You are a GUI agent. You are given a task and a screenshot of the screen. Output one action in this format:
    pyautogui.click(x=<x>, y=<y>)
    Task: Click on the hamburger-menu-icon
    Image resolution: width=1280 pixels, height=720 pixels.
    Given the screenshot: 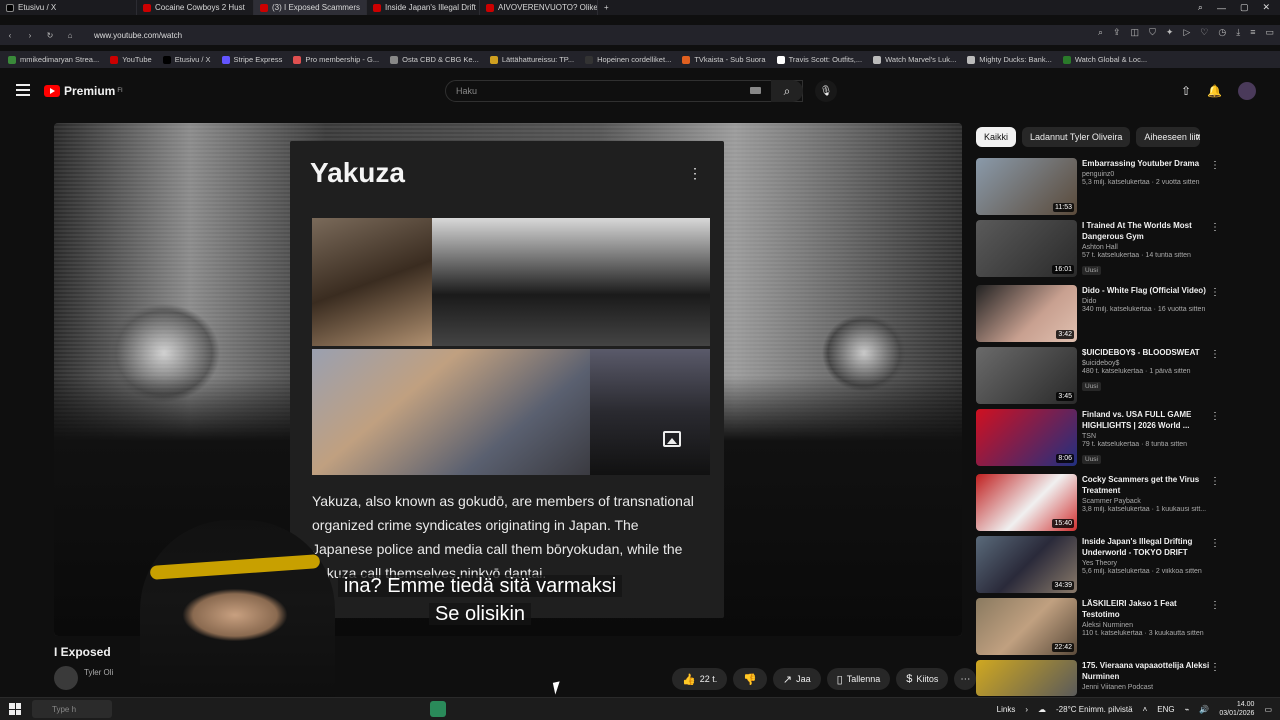 What is the action you would take?
    pyautogui.click(x=23, y=91)
    